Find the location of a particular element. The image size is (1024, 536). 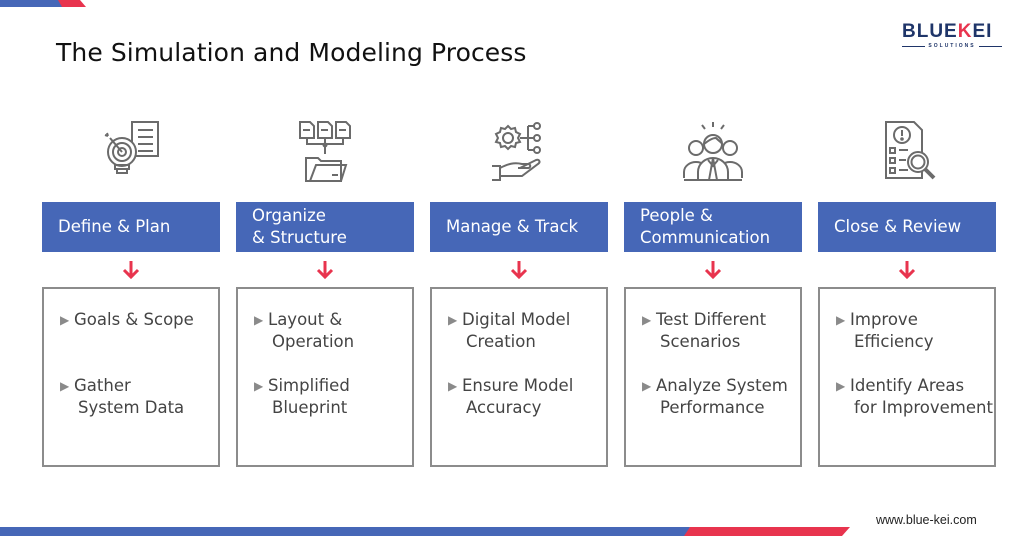

bottom-decorative-bar is located at coordinates (425, 531).